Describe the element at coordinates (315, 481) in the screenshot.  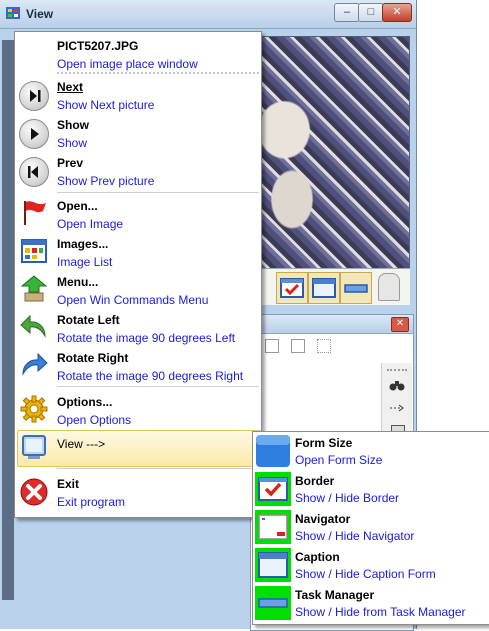
I see `submenu-item-border-label: Border` at that location.